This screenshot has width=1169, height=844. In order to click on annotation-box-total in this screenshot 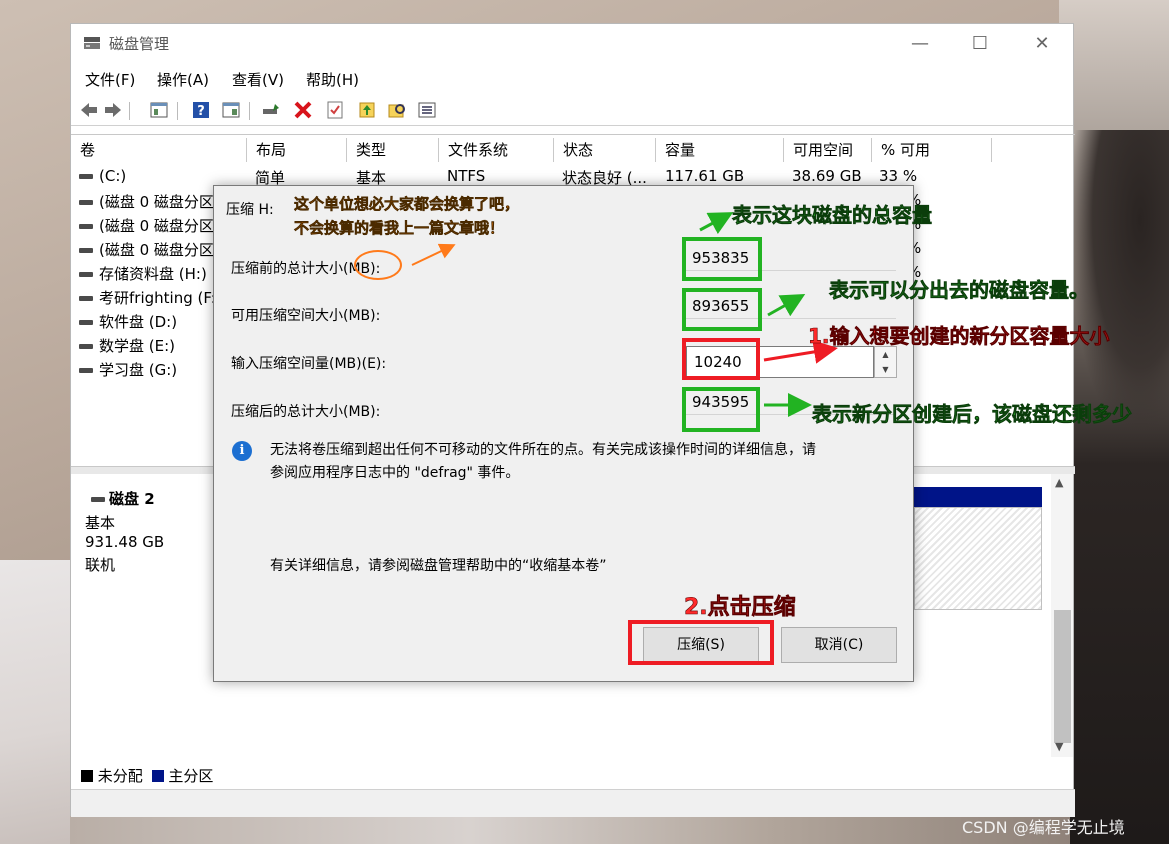, I will do `click(722, 259)`.